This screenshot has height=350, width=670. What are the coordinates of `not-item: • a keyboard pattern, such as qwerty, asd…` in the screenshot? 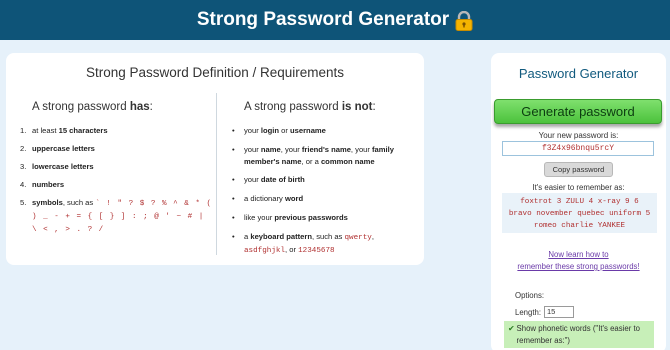 It's located at (325, 245).